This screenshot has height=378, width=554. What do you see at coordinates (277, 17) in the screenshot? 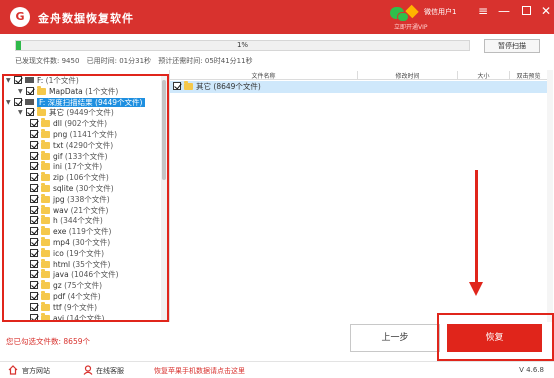
I see `title-bar: G 金舟数据恢复软件 微信用户1 立即开通VIP ≡ — ✕` at bounding box center [277, 17].